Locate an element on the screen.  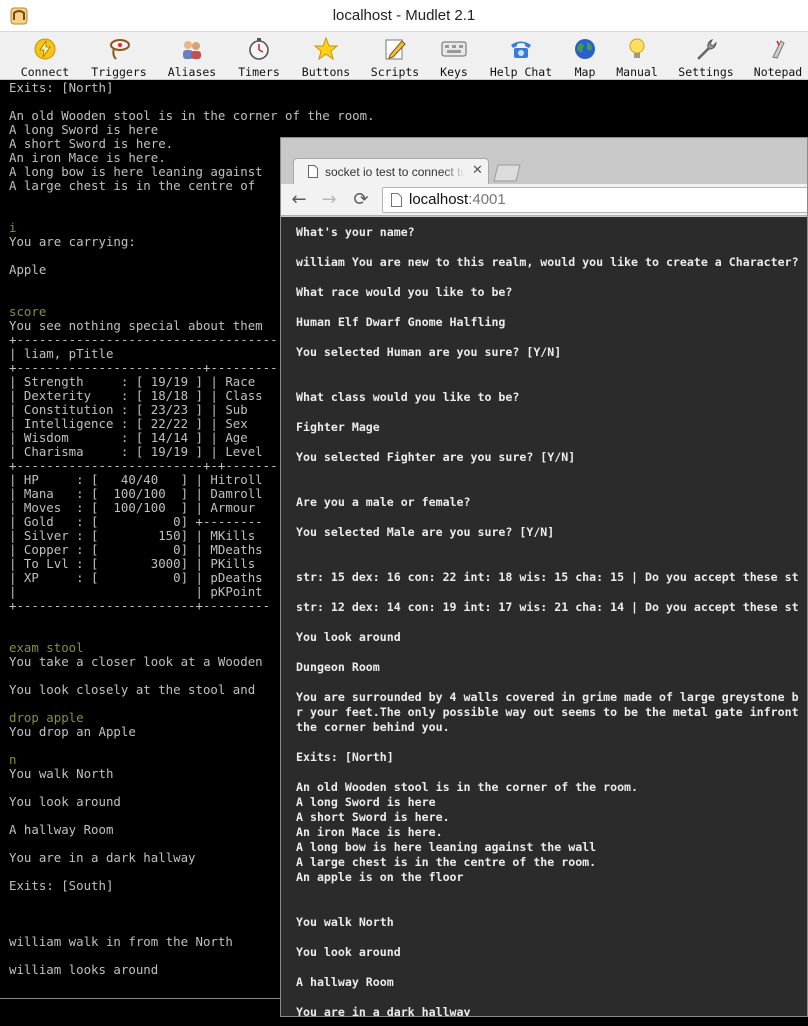
score-table-line: | Moves : [ 100/100 ] | Armour is located at coordinates (132, 507).